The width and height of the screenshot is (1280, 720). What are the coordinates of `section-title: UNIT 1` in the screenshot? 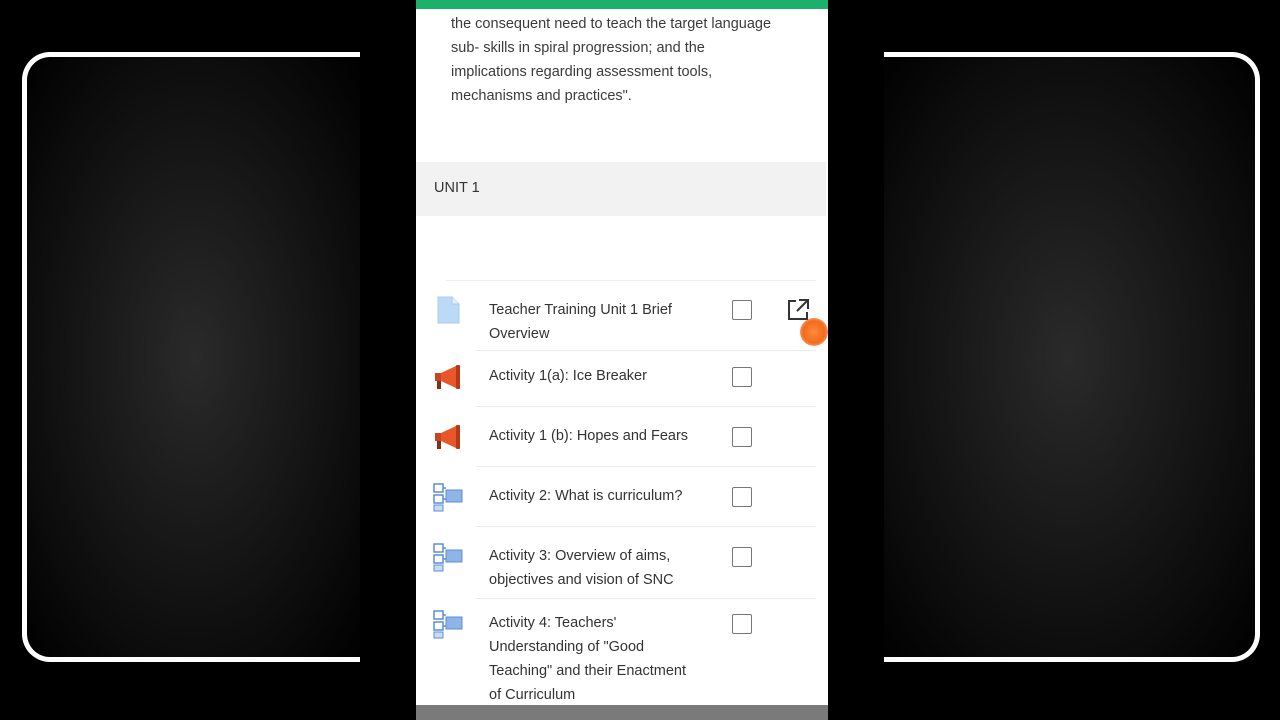 It's located at (457, 188).